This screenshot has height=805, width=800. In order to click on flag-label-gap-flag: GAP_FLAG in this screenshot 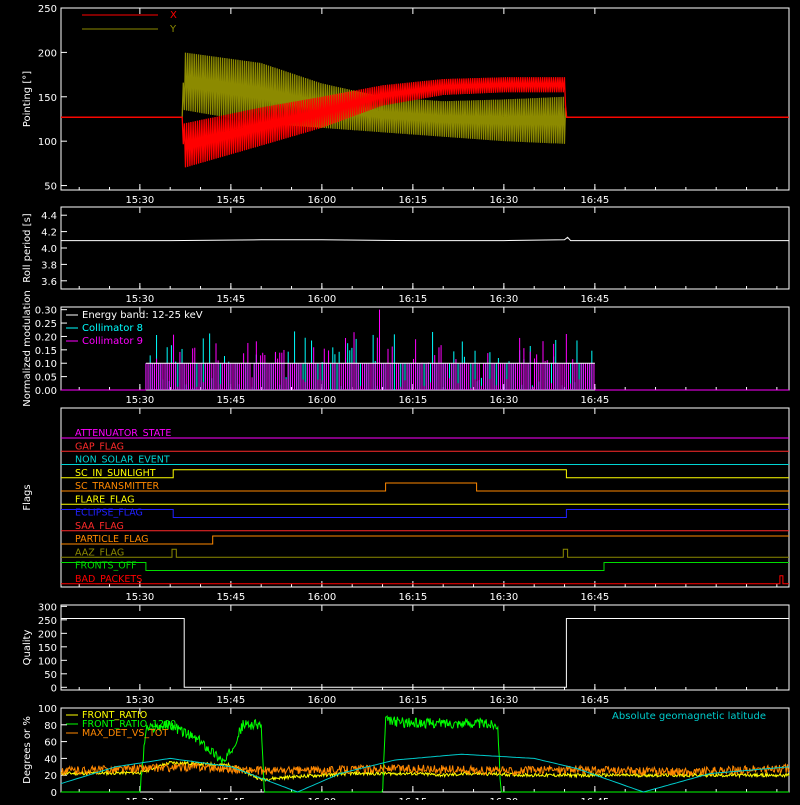, I will do `click(99, 446)`.